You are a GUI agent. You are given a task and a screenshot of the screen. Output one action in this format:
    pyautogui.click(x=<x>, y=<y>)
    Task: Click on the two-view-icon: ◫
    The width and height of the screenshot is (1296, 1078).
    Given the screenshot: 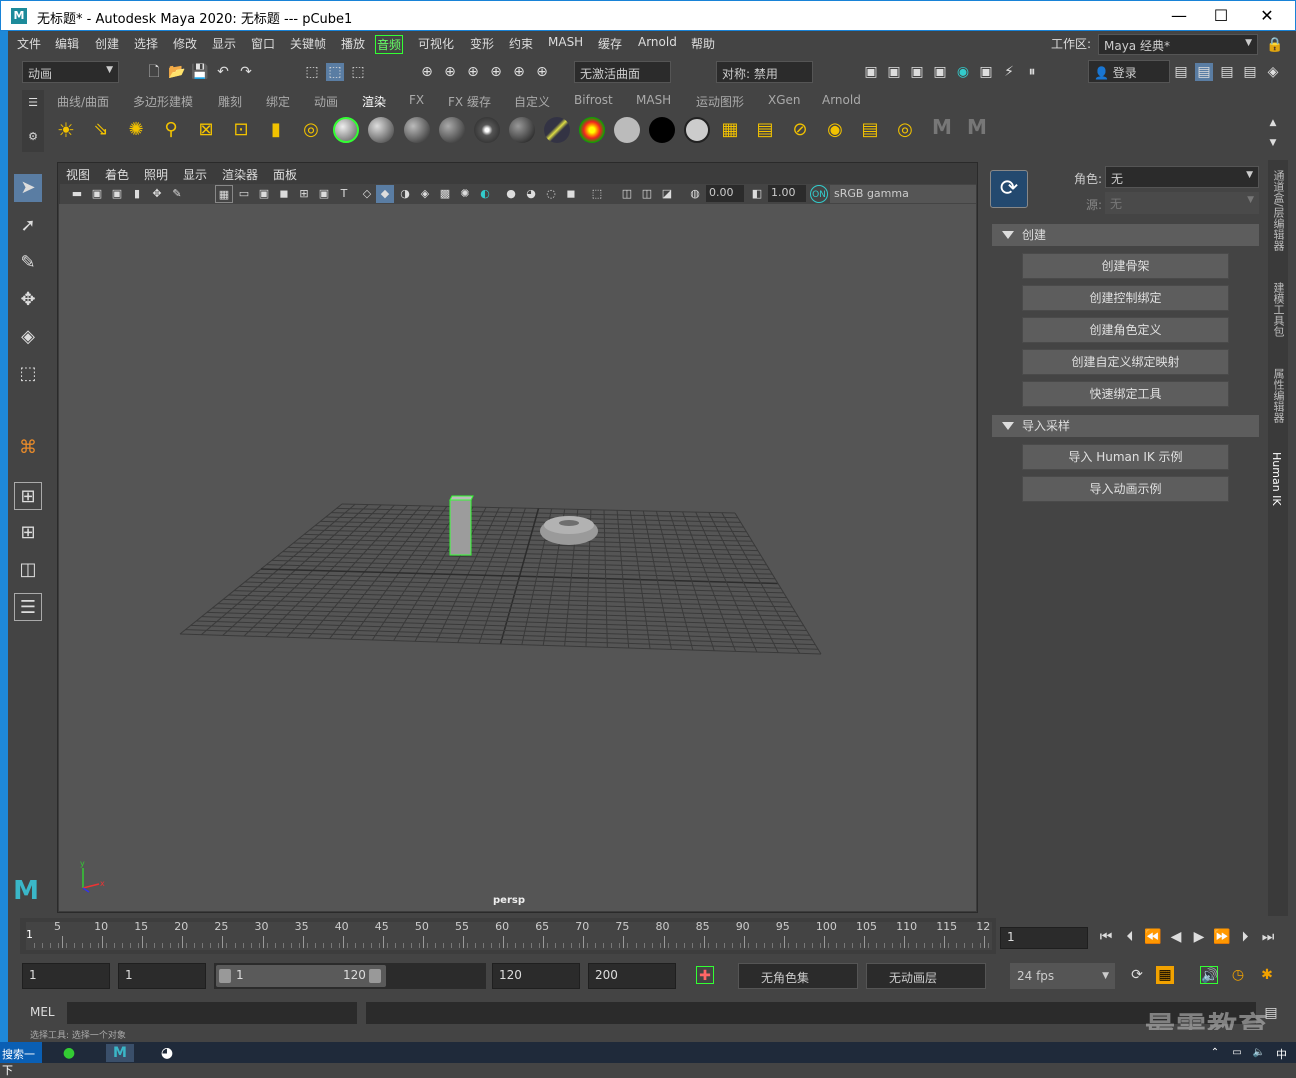 What is the action you would take?
    pyautogui.click(x=28, y=570)
    